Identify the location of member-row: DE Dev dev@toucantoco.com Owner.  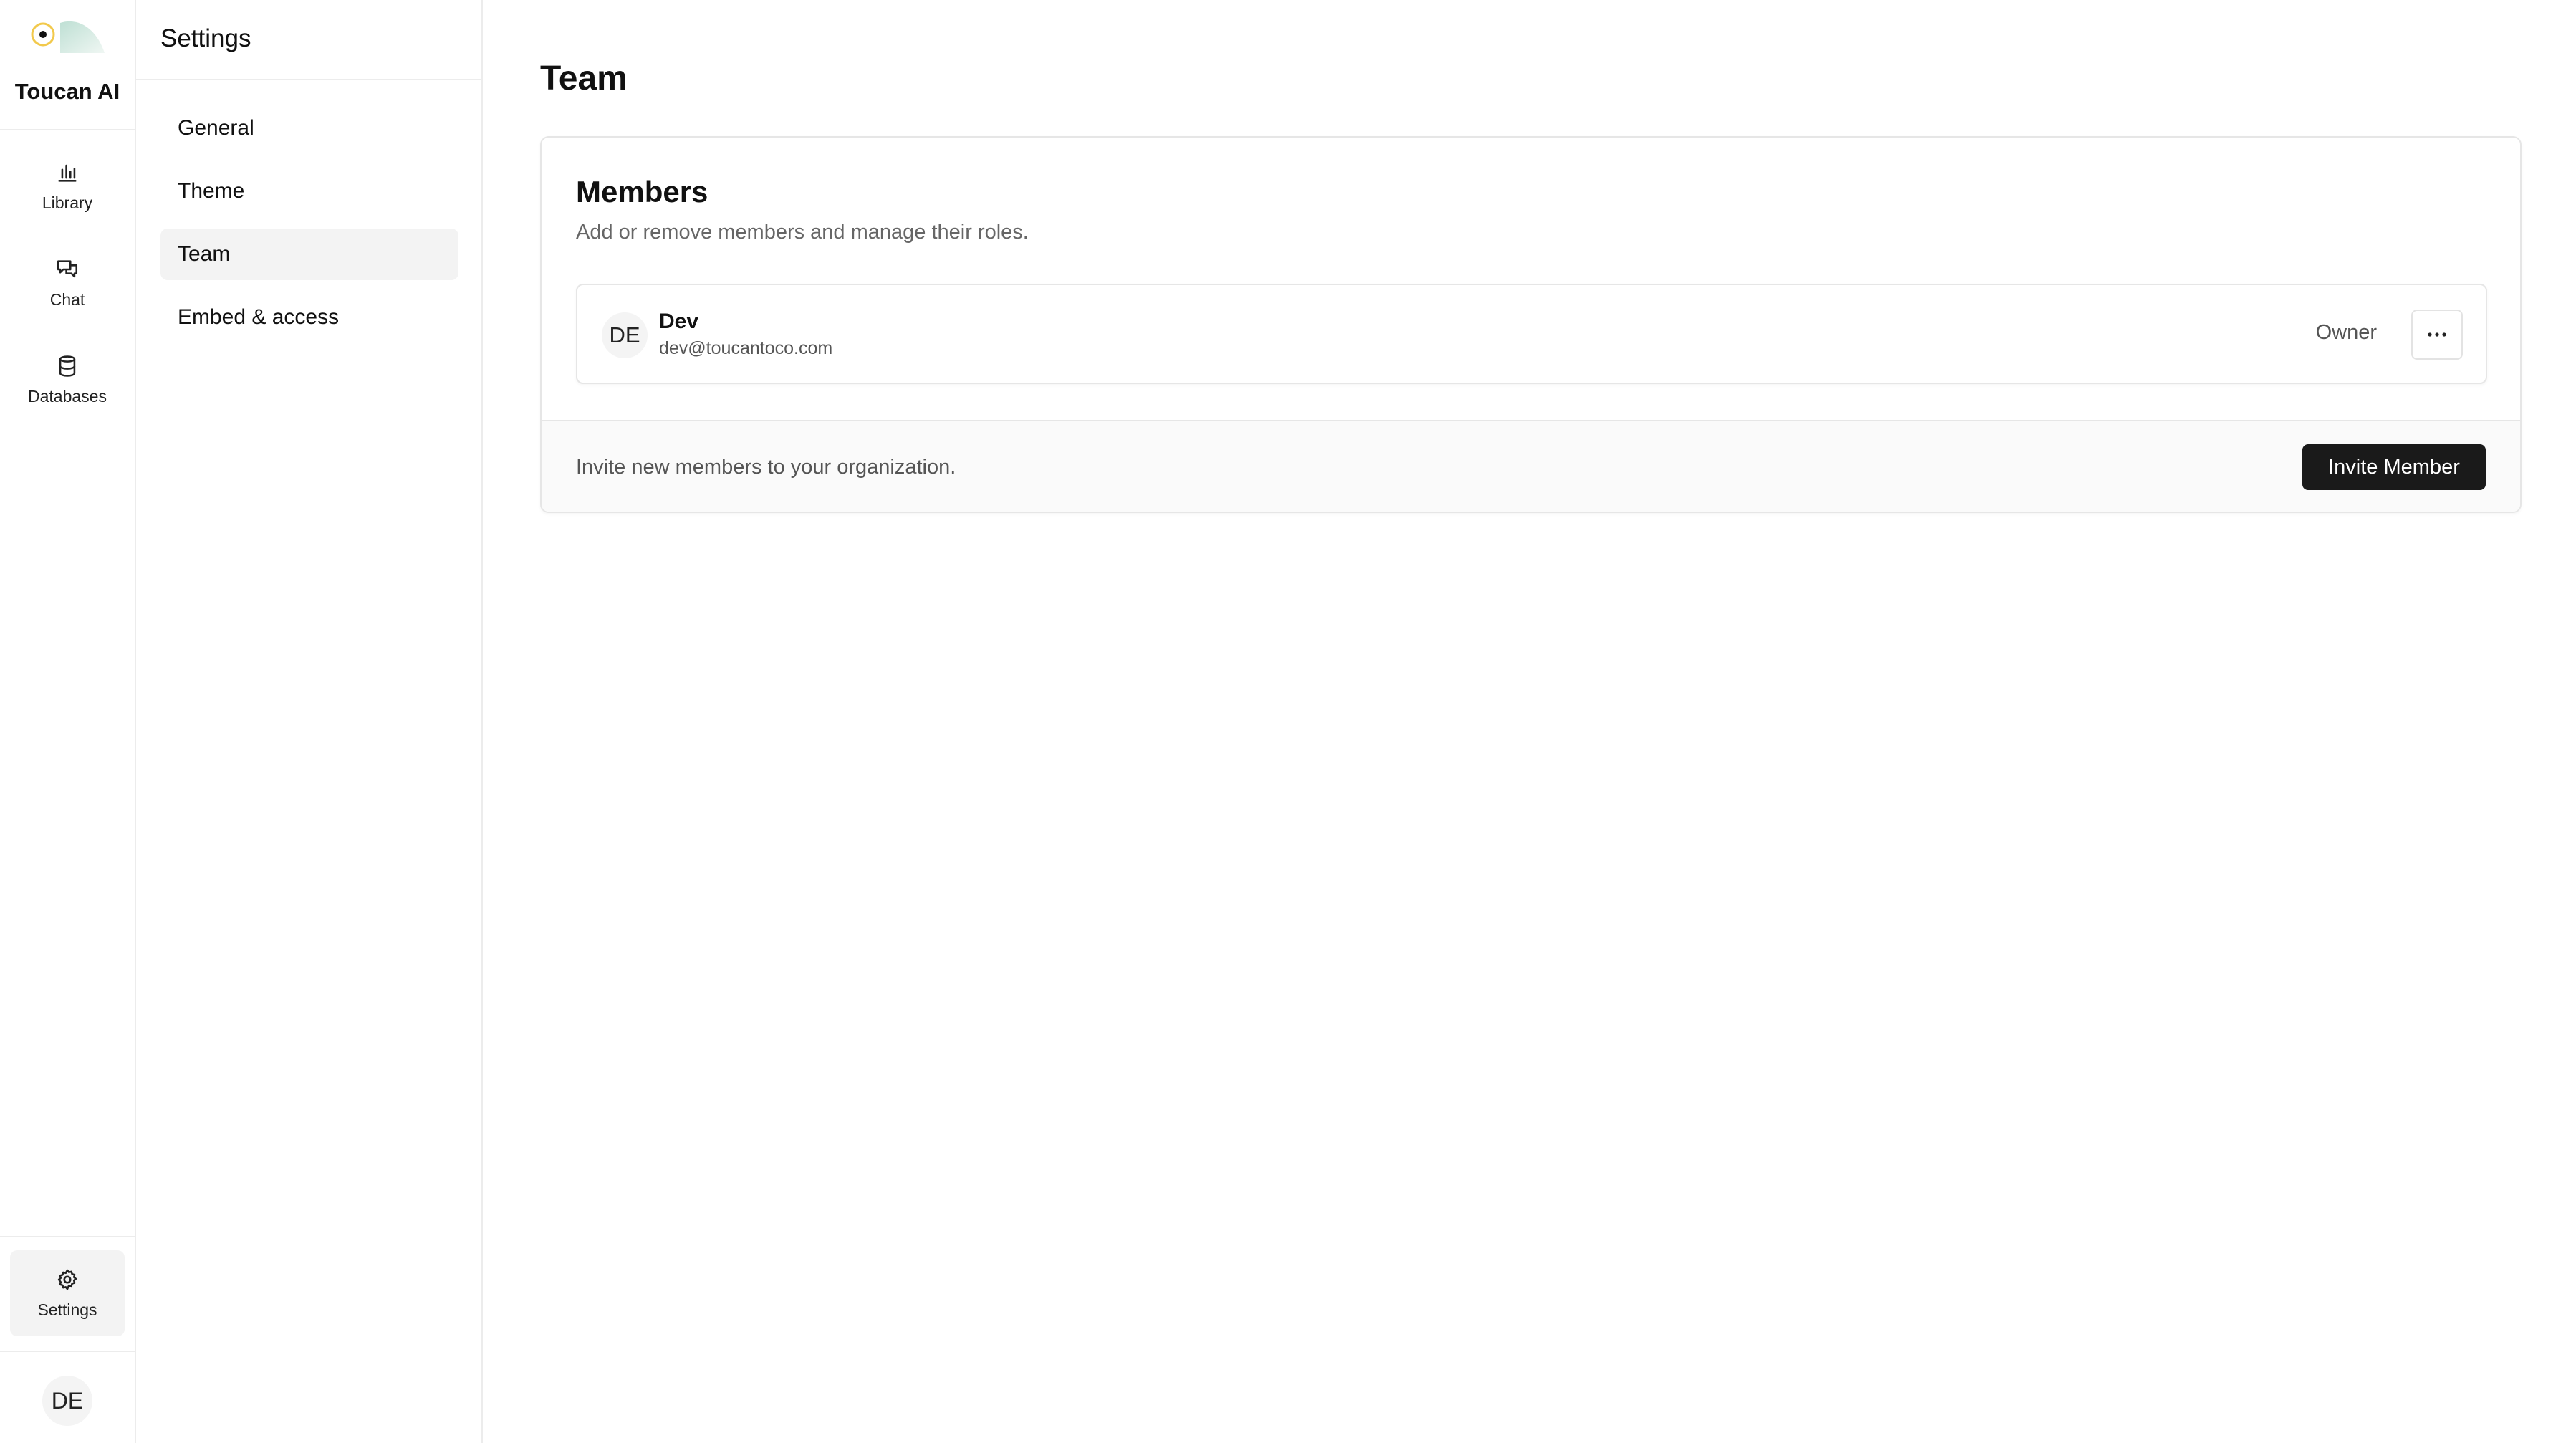
(1531, 334).